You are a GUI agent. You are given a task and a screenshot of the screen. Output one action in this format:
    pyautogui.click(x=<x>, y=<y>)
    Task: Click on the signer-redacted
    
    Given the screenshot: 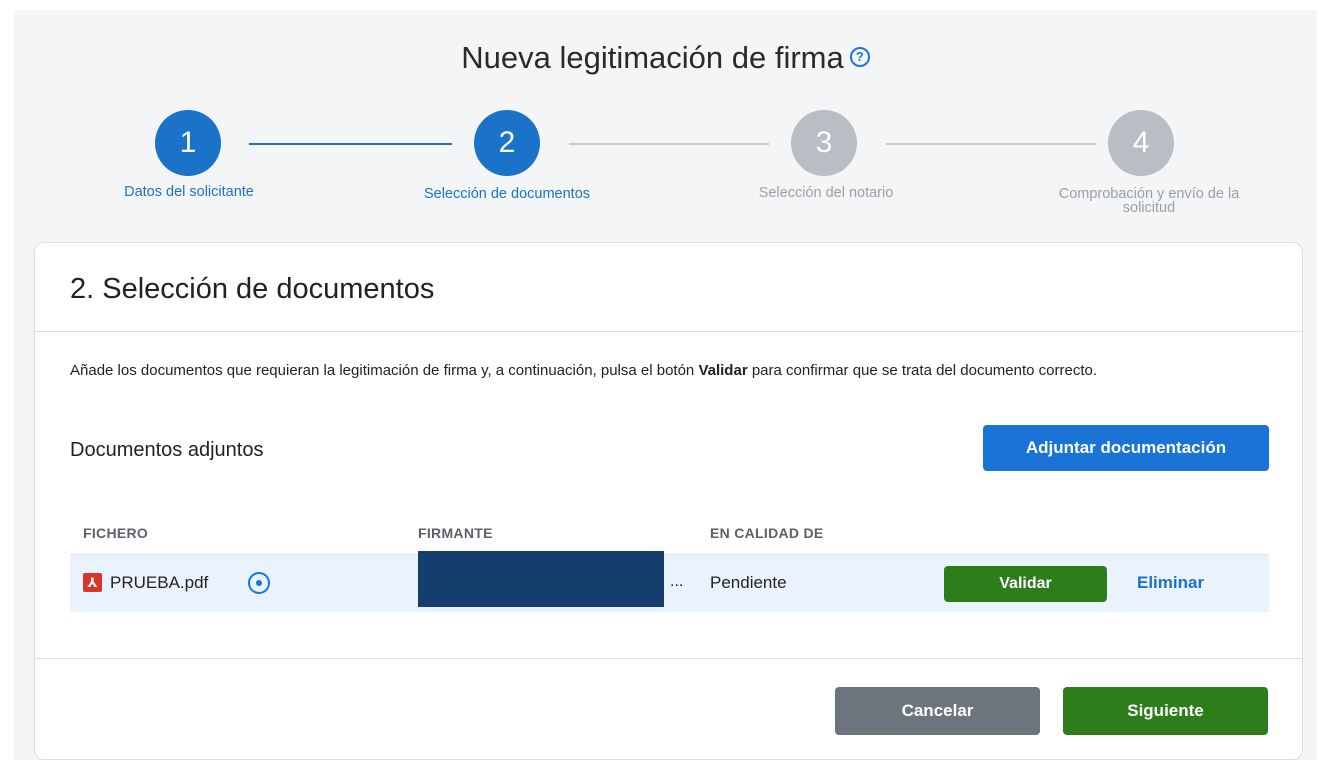 What is the action you would take?
    pyautogui.click(x=541, y=579)
    